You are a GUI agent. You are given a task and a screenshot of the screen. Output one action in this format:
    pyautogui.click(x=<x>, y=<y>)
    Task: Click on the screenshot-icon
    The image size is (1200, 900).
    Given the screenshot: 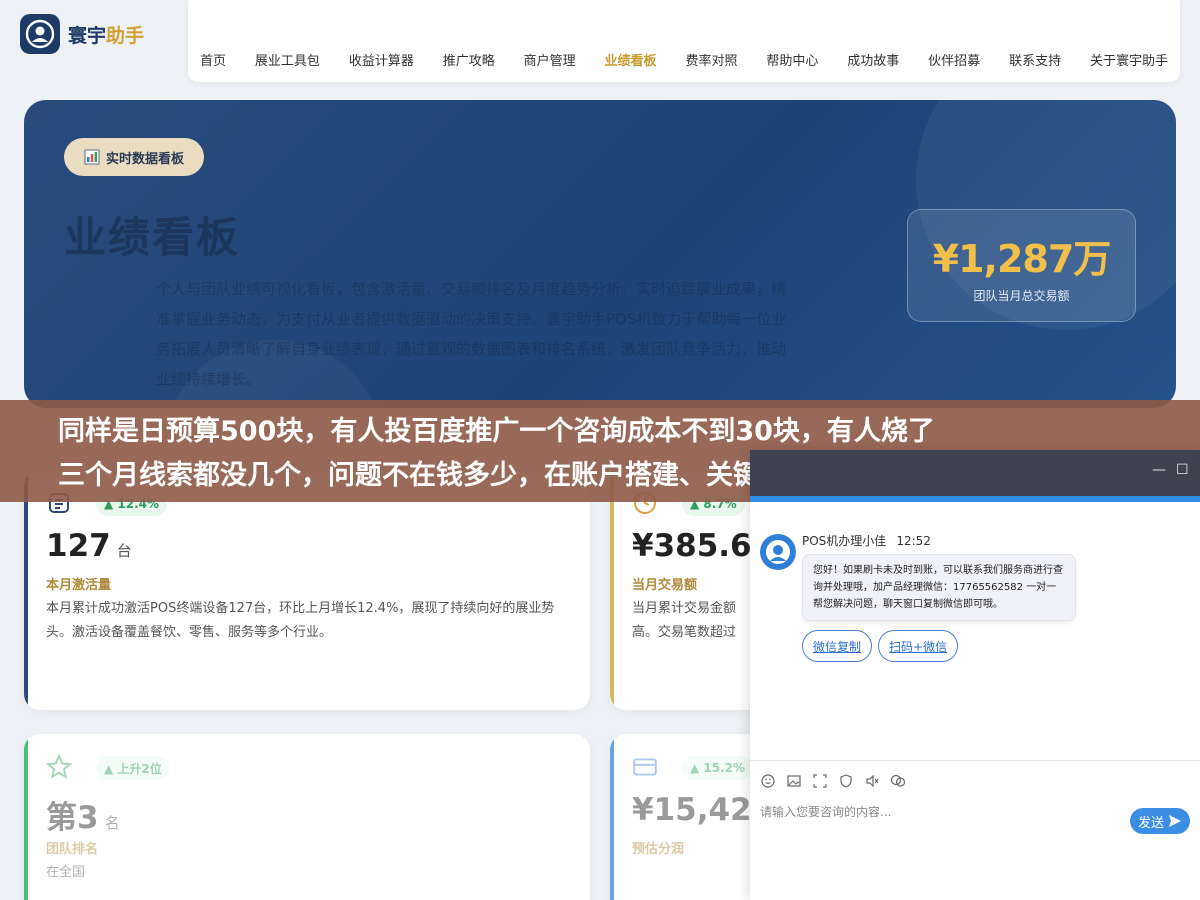 What is the action you would take?
    pyautogui.click(x=820, y=781)
    